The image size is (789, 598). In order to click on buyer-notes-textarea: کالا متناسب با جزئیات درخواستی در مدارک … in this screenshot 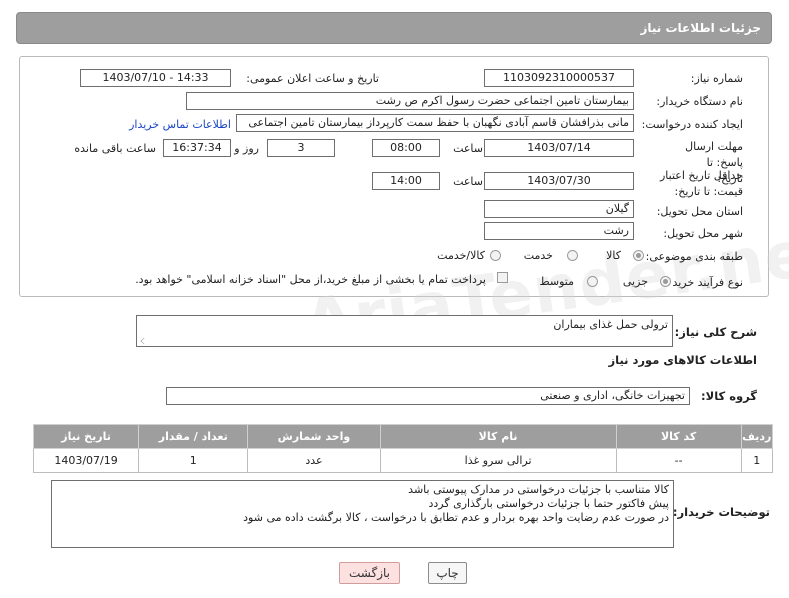, I will do `click(362, 514)`.